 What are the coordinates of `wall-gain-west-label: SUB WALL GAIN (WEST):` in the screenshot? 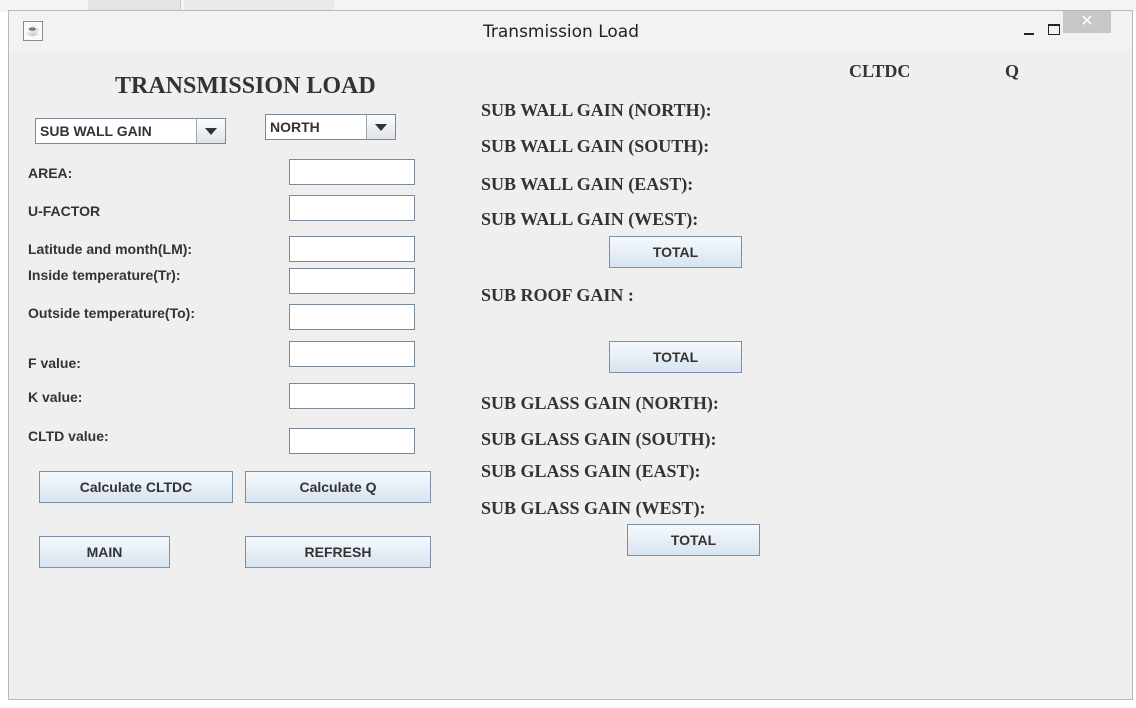 It's located at (590, 219).